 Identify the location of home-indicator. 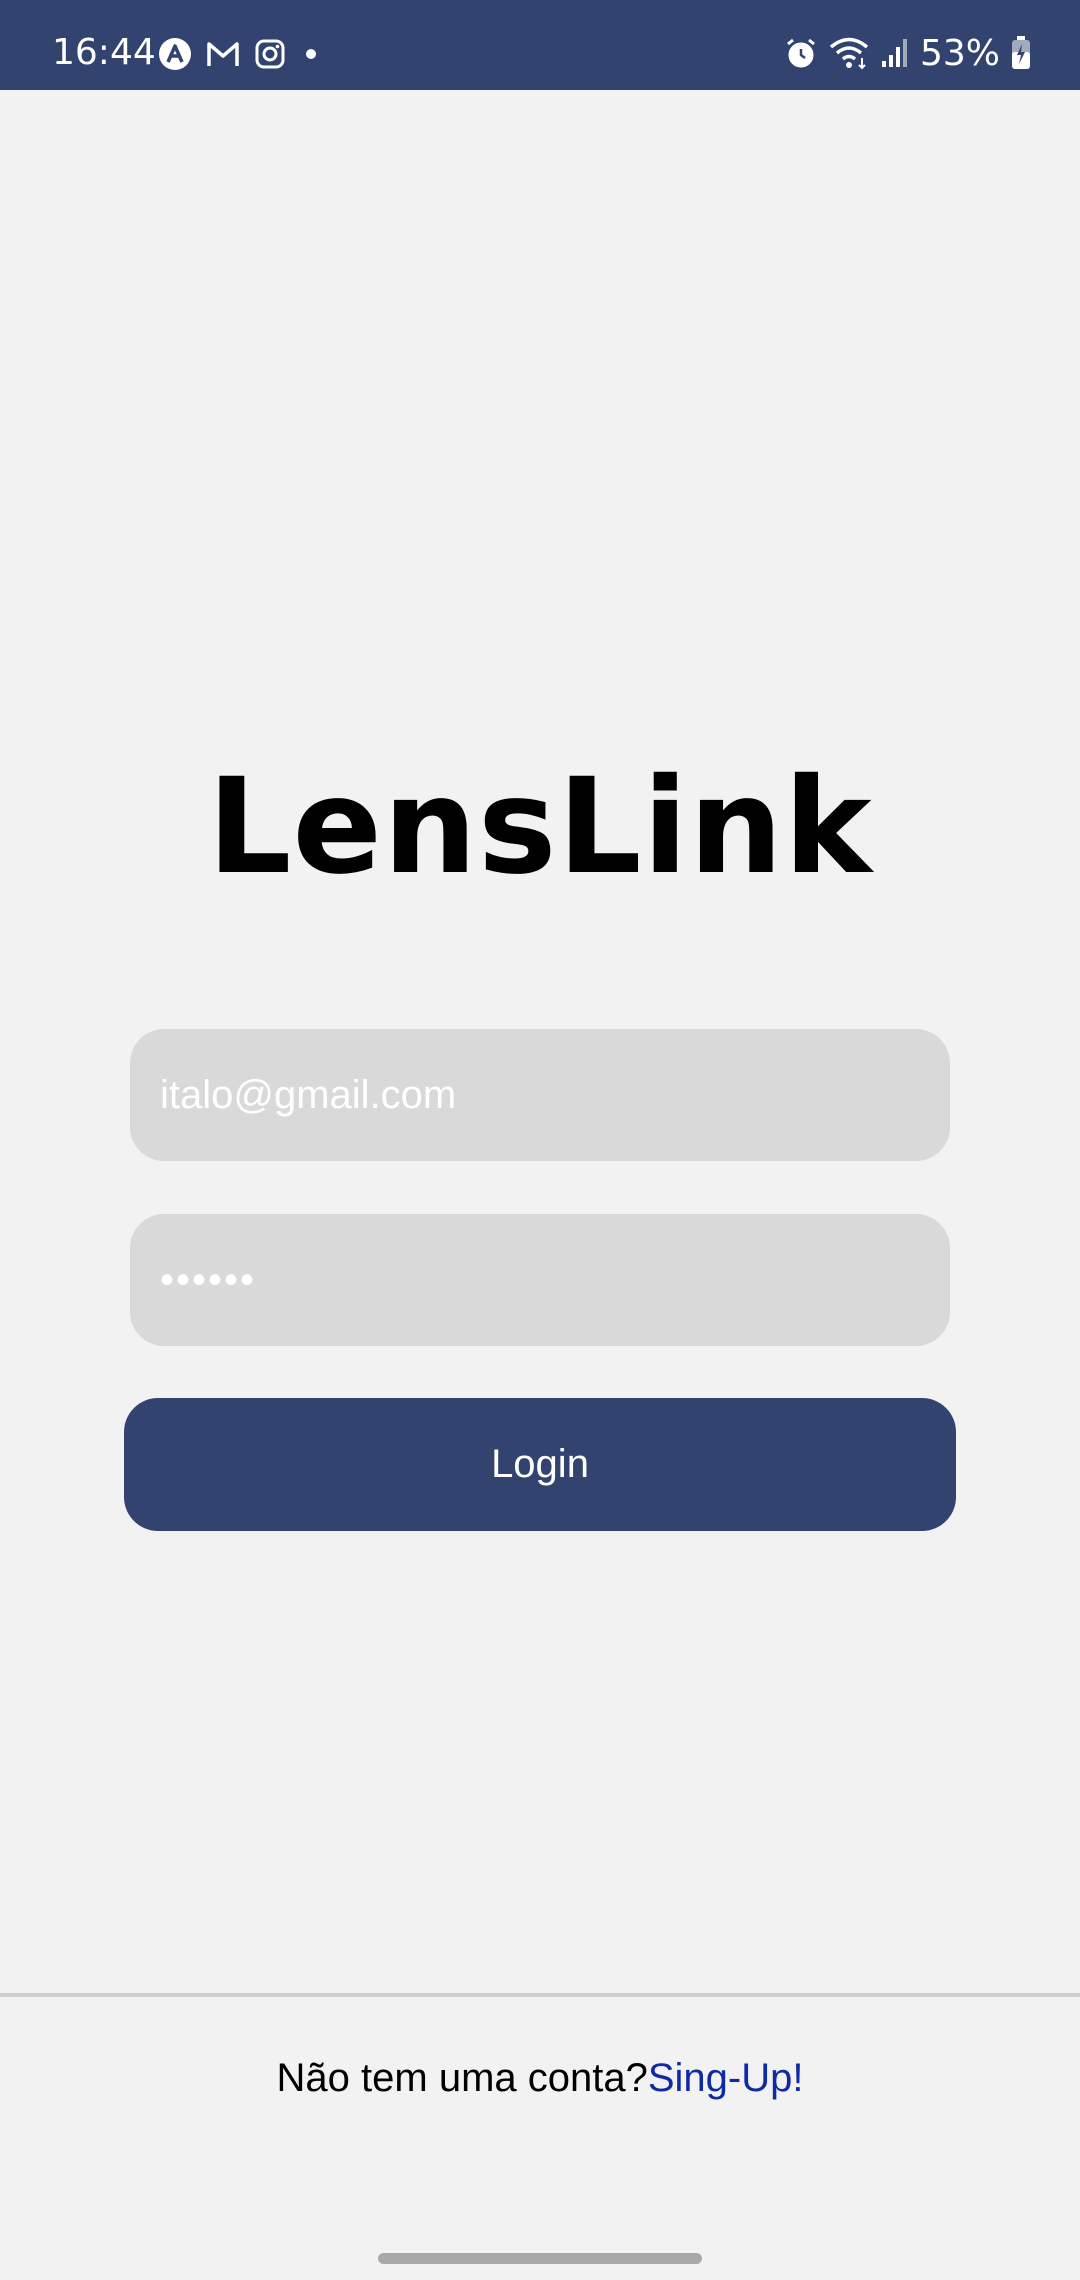
(540, 2258).